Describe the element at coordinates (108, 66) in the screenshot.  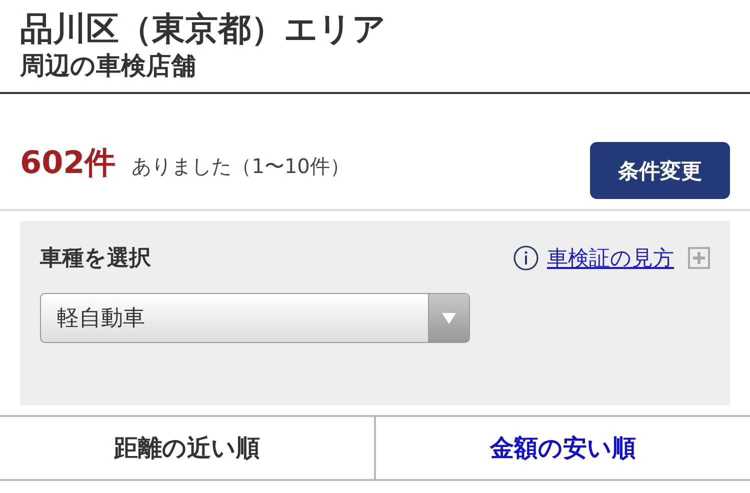
I see `page-subtitle: 周辺の車検店舗` at that location.